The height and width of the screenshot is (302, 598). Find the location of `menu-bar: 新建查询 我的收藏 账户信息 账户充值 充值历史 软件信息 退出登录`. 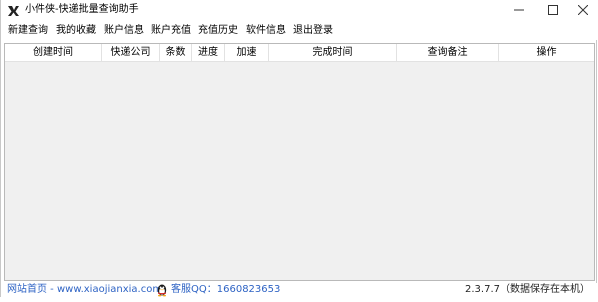

menu-bar: 新建查询 我的收藏 账户信息 账户充值 充值历史 软件信息 退出登录 is located at coordinates (299, 30).